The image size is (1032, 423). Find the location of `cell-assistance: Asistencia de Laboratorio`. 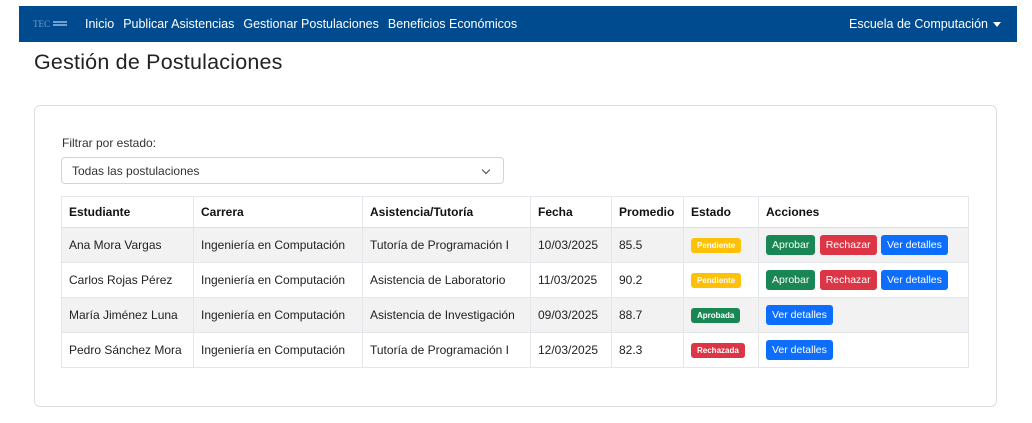

cell-assistance: Asistencia de Laboratorio is located at coordinates (446, 280).